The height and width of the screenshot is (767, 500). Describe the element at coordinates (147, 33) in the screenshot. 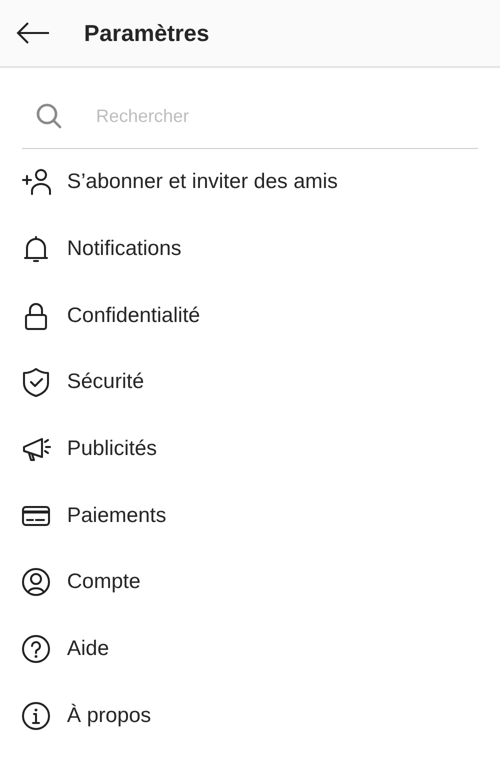

I see `screen-title: Paramètres` at that location.